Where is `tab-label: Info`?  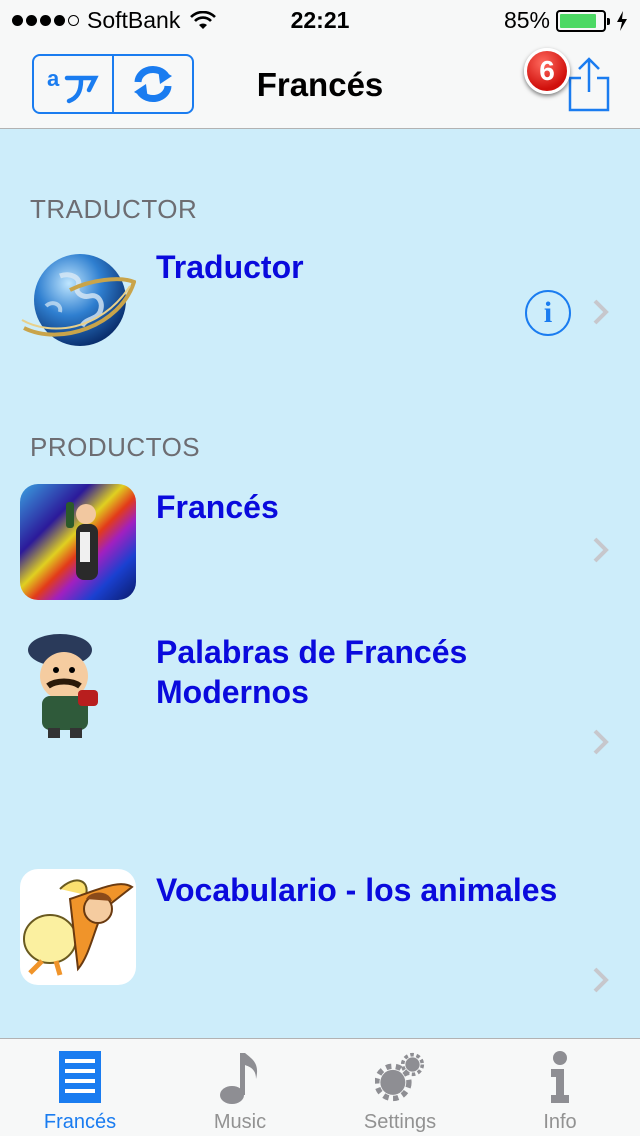 tab-label: Info is located at coordinates (560, 1122).